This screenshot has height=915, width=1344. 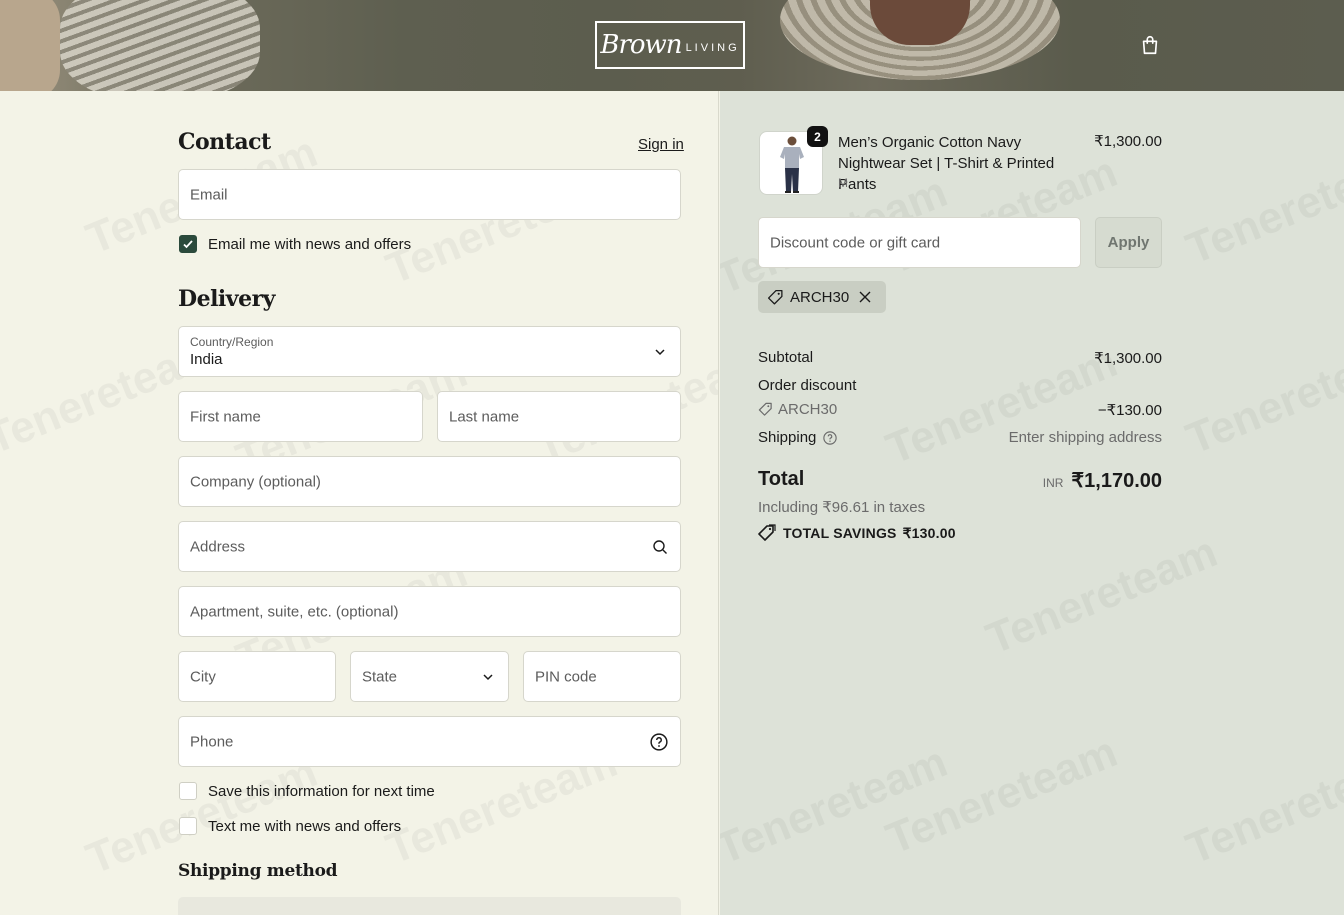 What do you see at coordinates (712, 48) in the screenshot?
I see `logo-word: LIVING` at bounding box center [712, 48].